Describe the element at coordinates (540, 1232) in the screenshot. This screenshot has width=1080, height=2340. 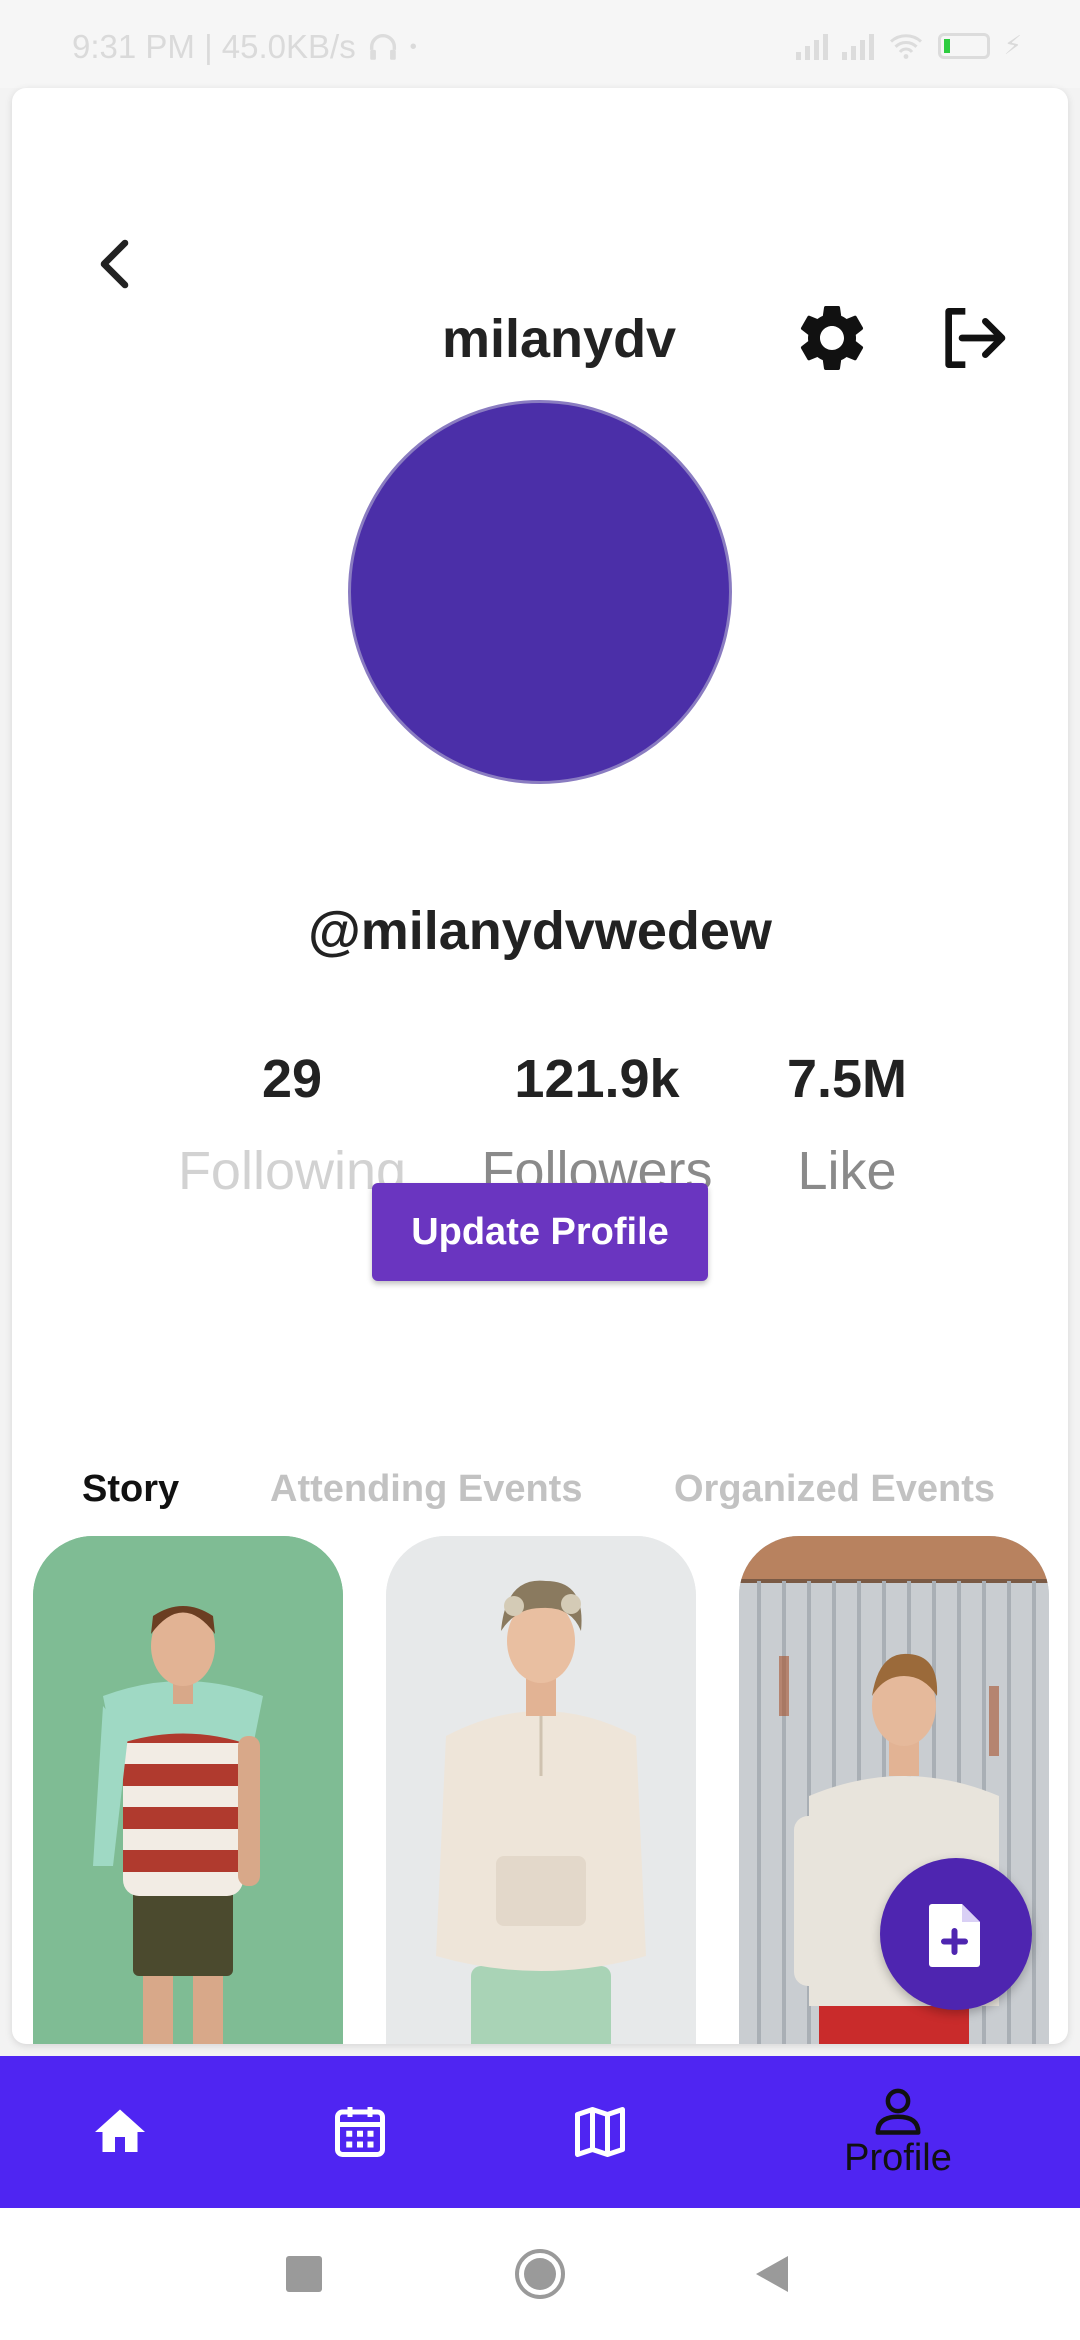
I see `update-profile-button: Update Profile` at that location.